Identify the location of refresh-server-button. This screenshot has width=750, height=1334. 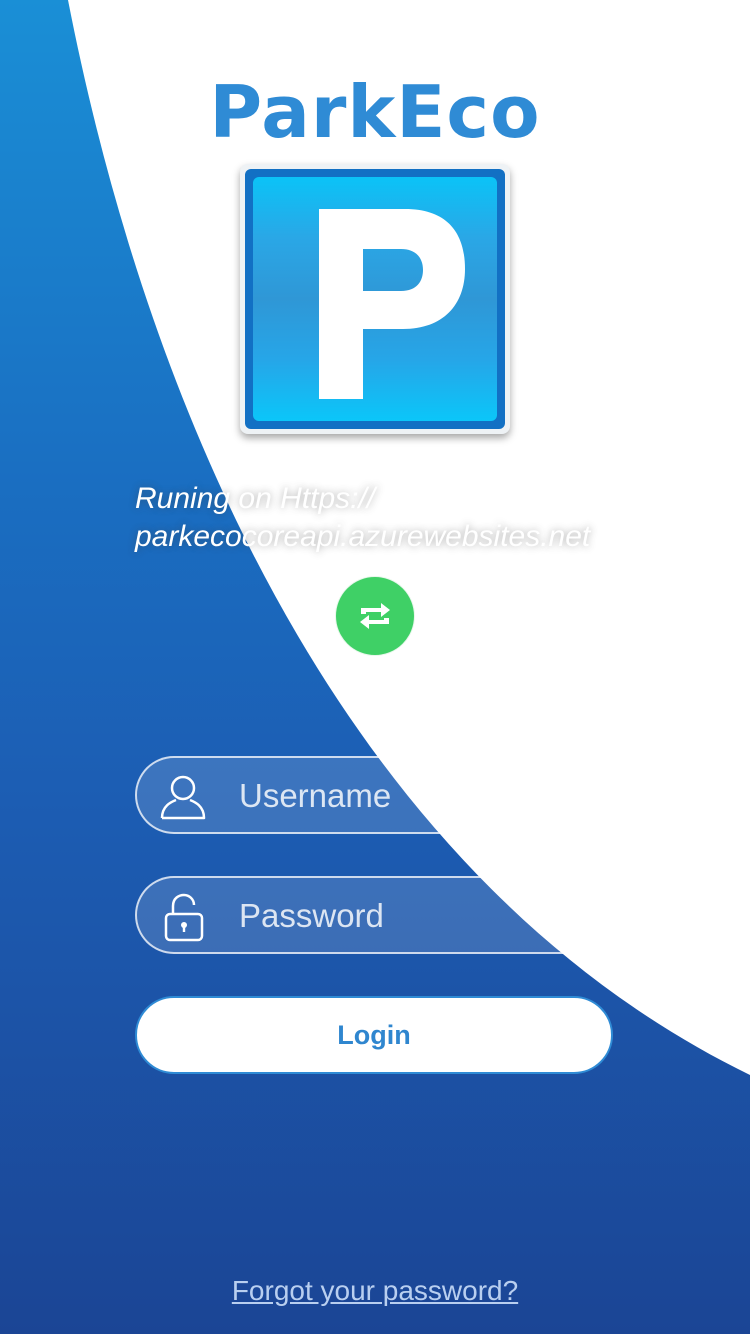
(375, 616).